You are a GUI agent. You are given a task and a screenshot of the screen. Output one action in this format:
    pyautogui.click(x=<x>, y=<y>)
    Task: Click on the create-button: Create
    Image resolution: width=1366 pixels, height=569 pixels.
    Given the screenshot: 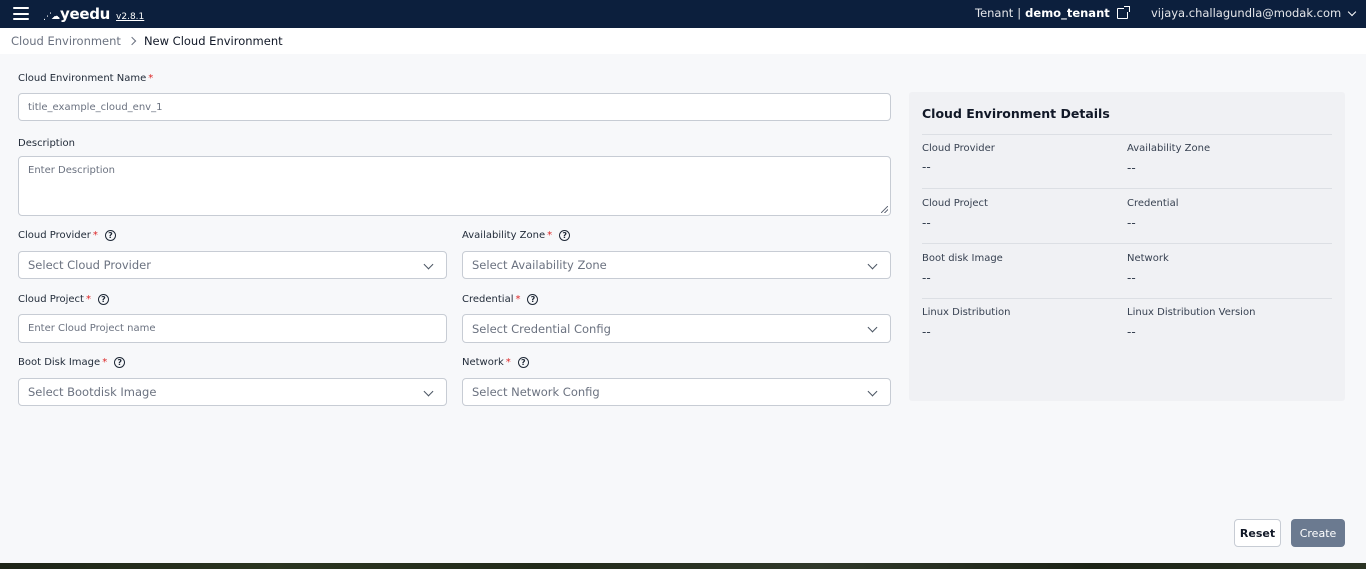 What is the action you would take?
    pyautogui.click(x=1318, y=533)
    